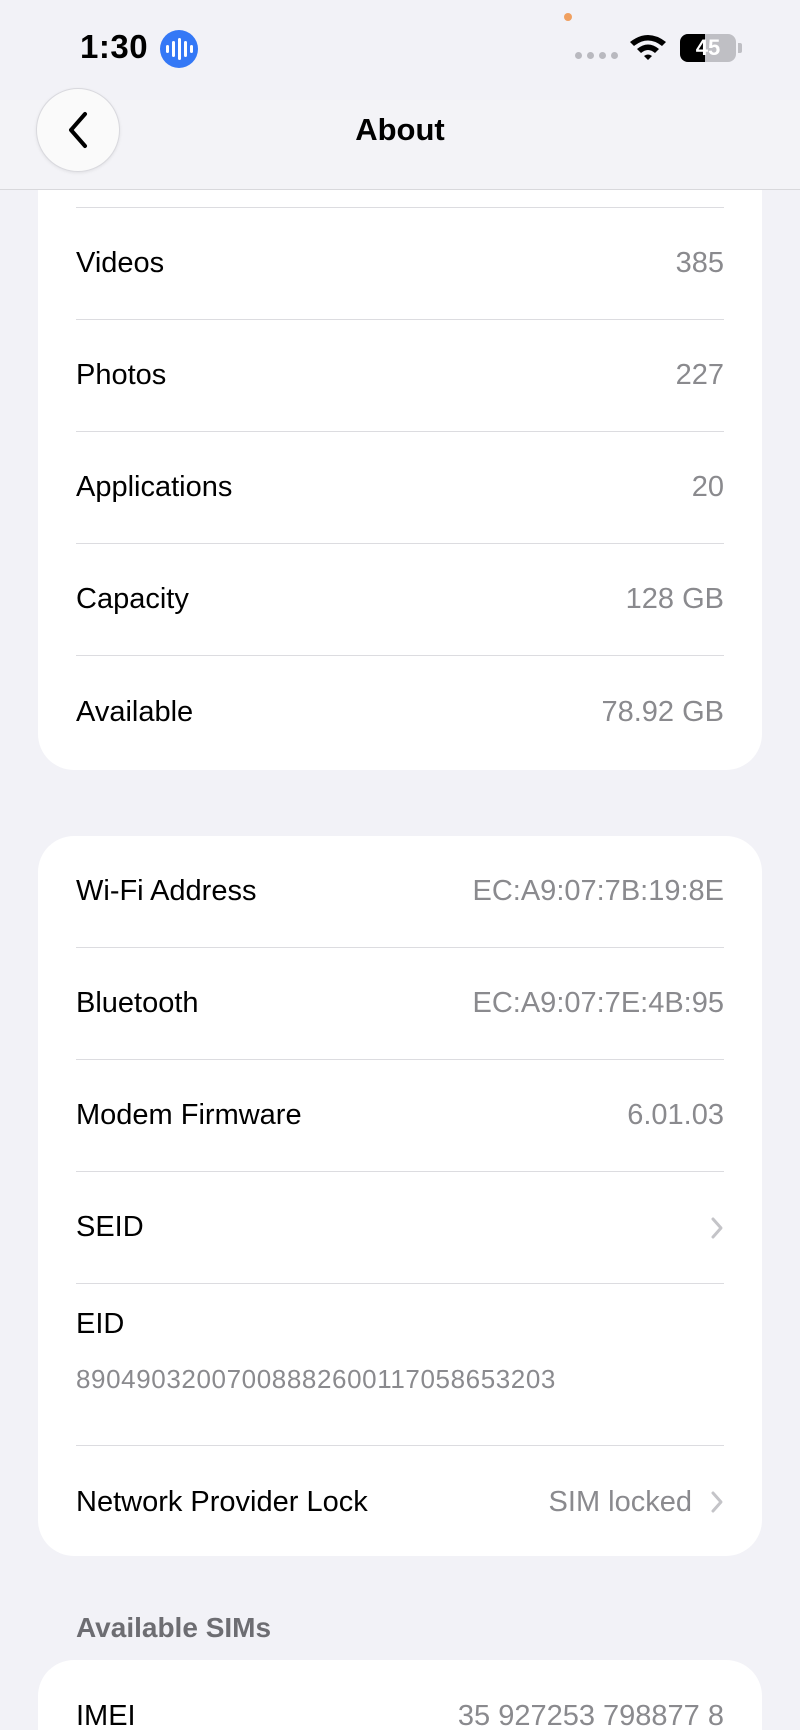  Describe the element at coordinates (189, 1115) in the screenshot. I see `row-label: Modem Firmware` at that location.